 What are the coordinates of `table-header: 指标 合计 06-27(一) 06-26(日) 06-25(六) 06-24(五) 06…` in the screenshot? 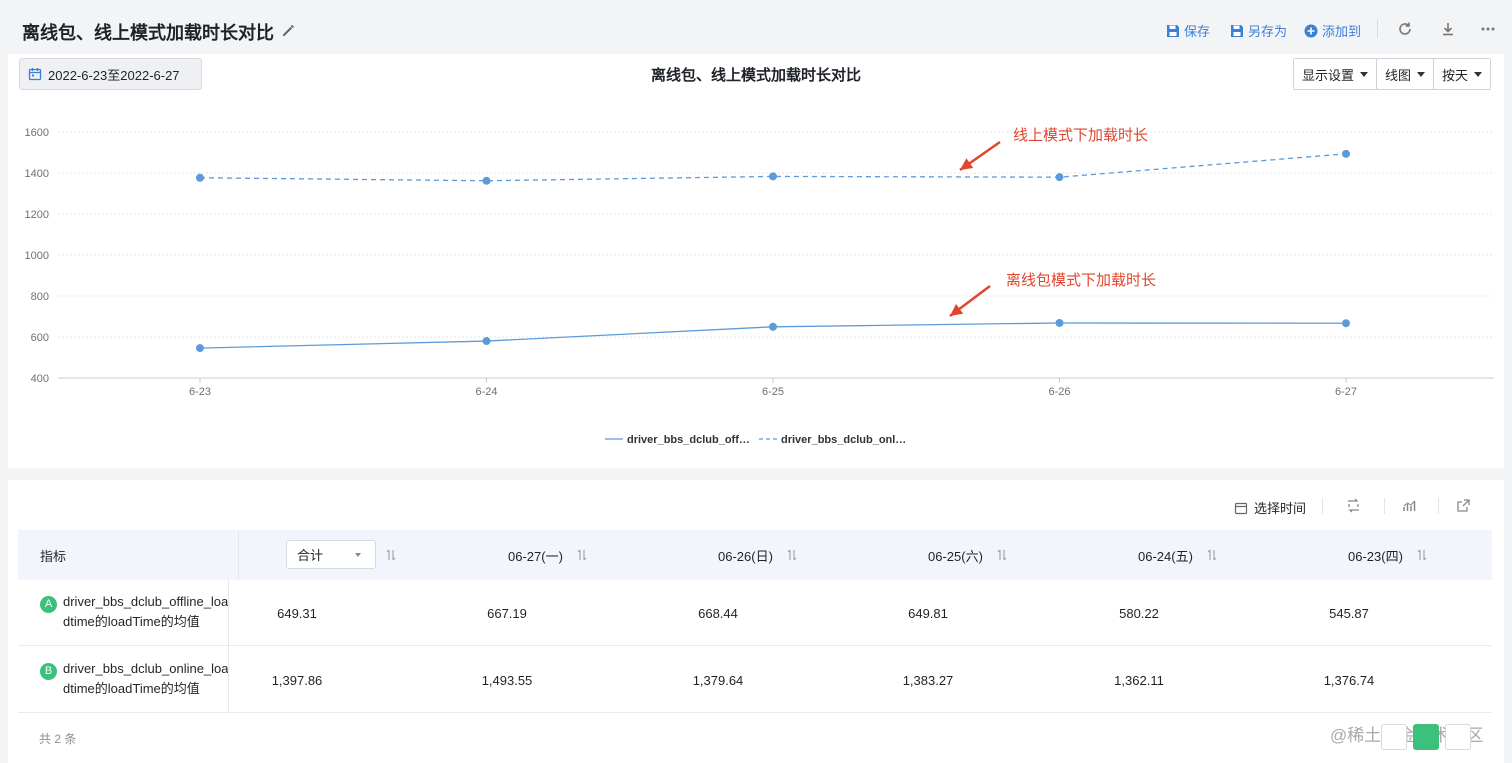 It's located at (755, 555).